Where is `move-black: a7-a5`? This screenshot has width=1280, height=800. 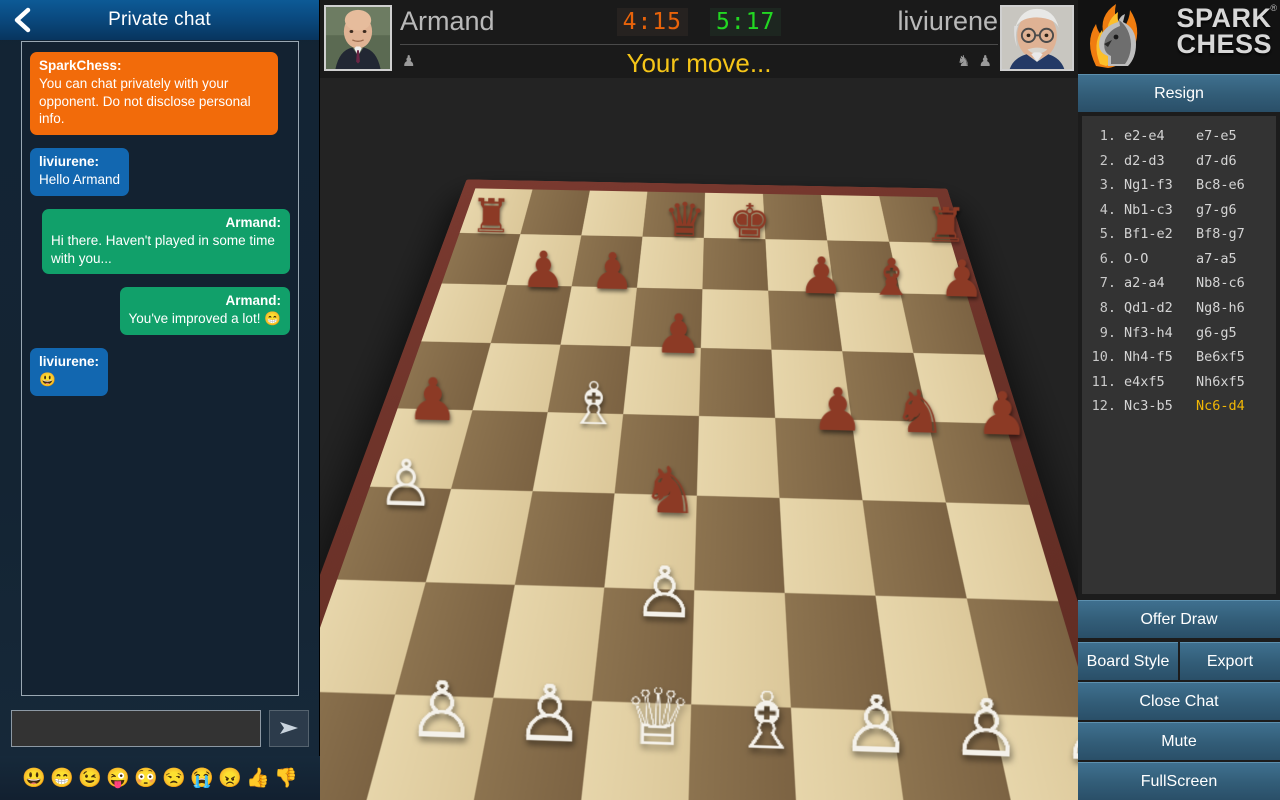
move-black: a7-a5 is located at coordinates (1216, 259).